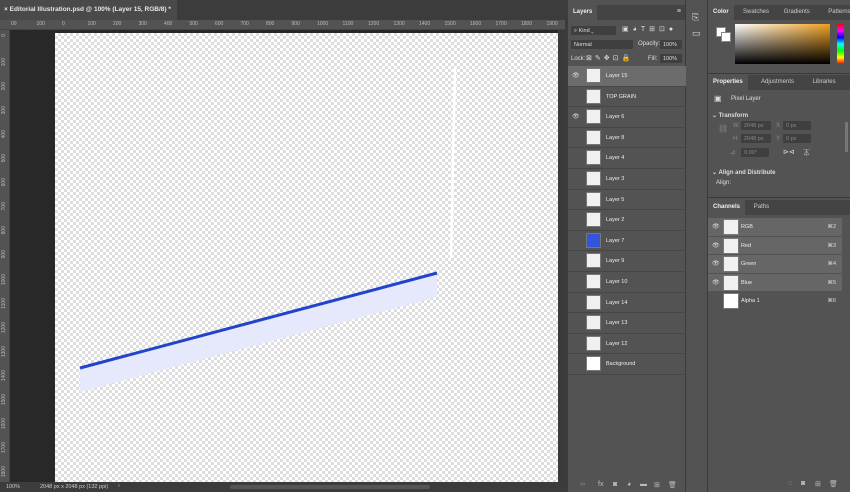 This screenshot has height=492, width=850. I want to click on vertical-scrollbar, so click(561, 256).